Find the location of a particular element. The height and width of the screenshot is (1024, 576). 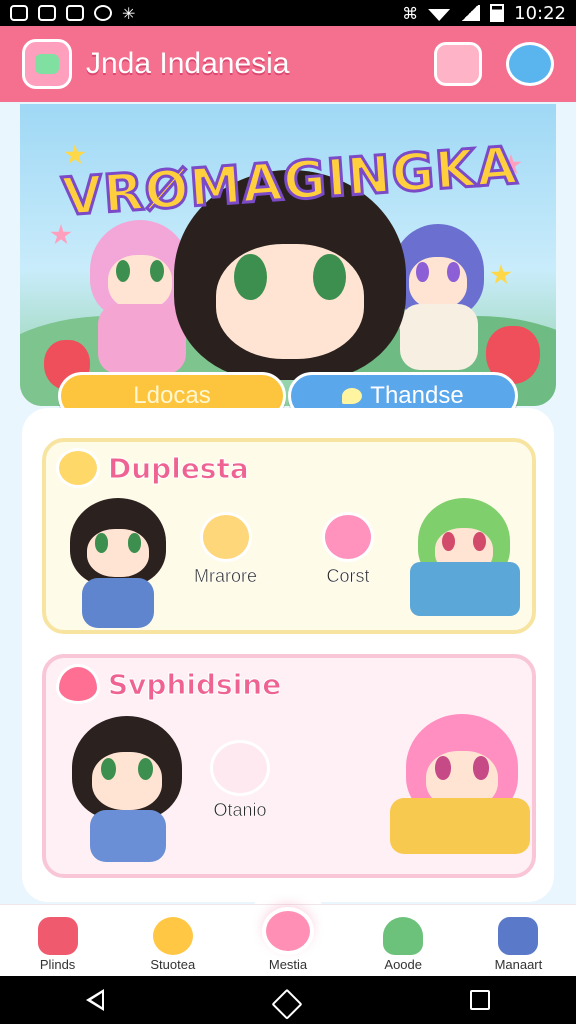

app-logo-icon is located at coordinates (47, 64).